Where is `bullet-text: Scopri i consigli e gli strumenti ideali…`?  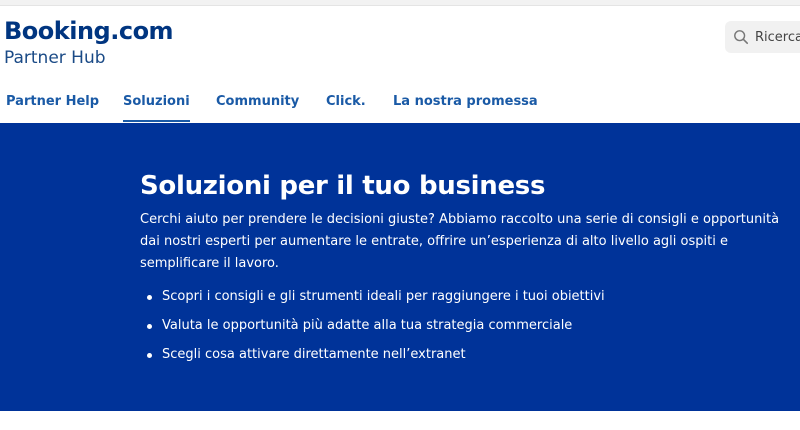
bullet-text: Scopri i consigli e gli strumenti ideali… is located at coordinates (383, 296).